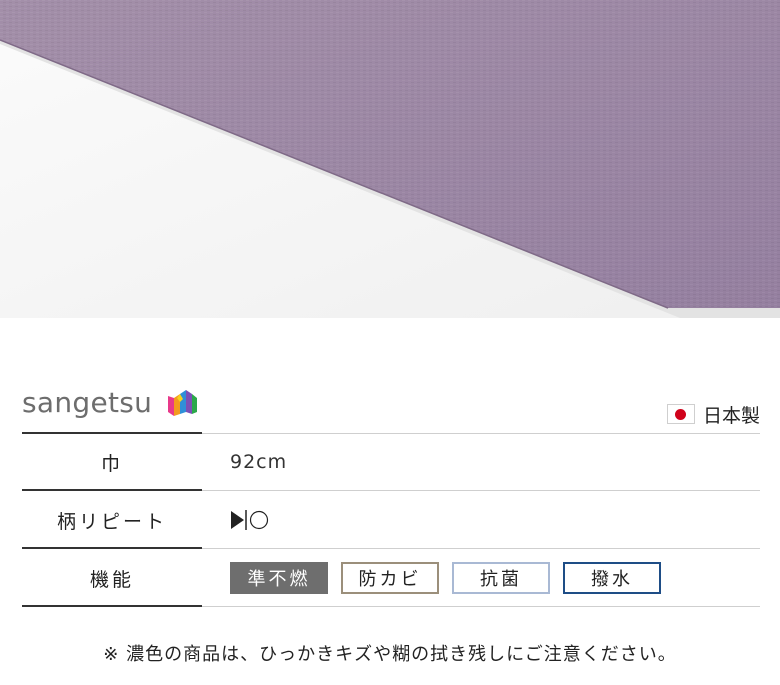  I want to click on spec-label-functions: 機能, so click(111, 579).